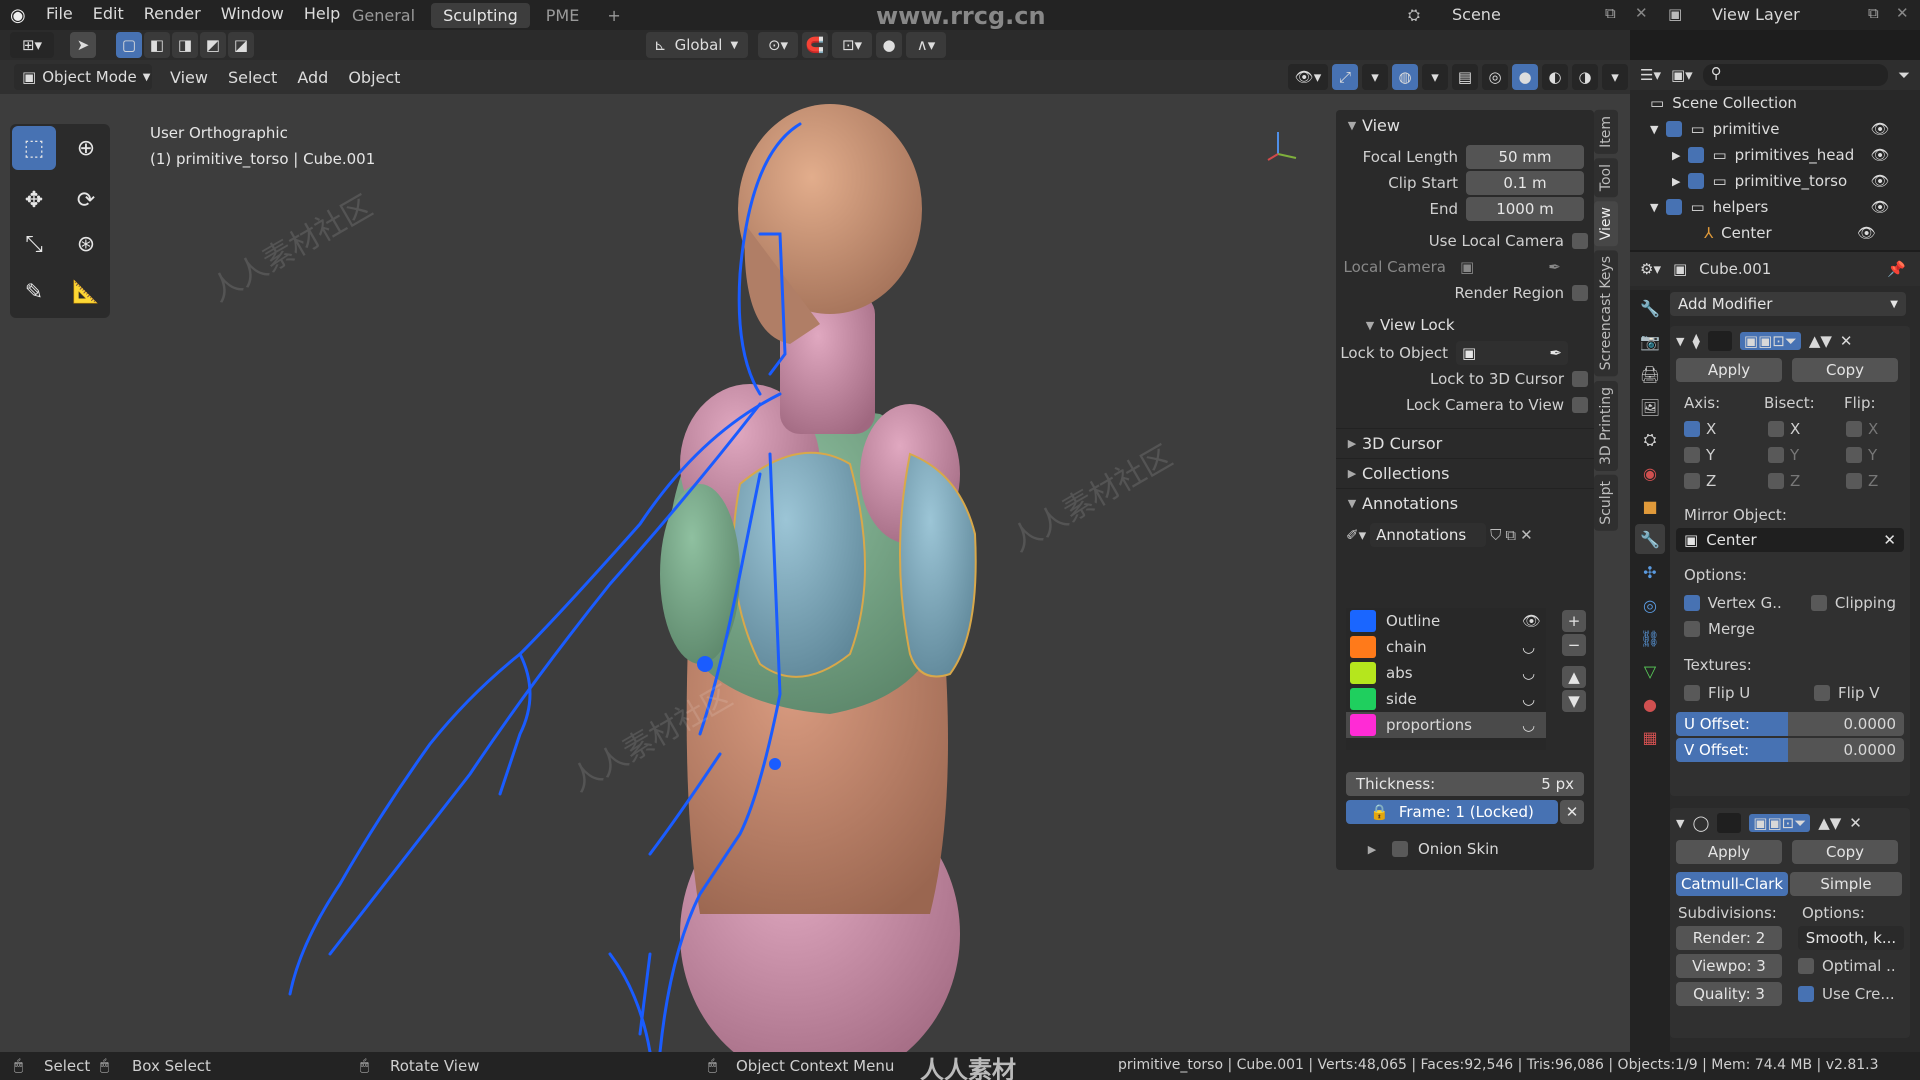  I want to click on scene-name: Scene, so click(1476, 14).